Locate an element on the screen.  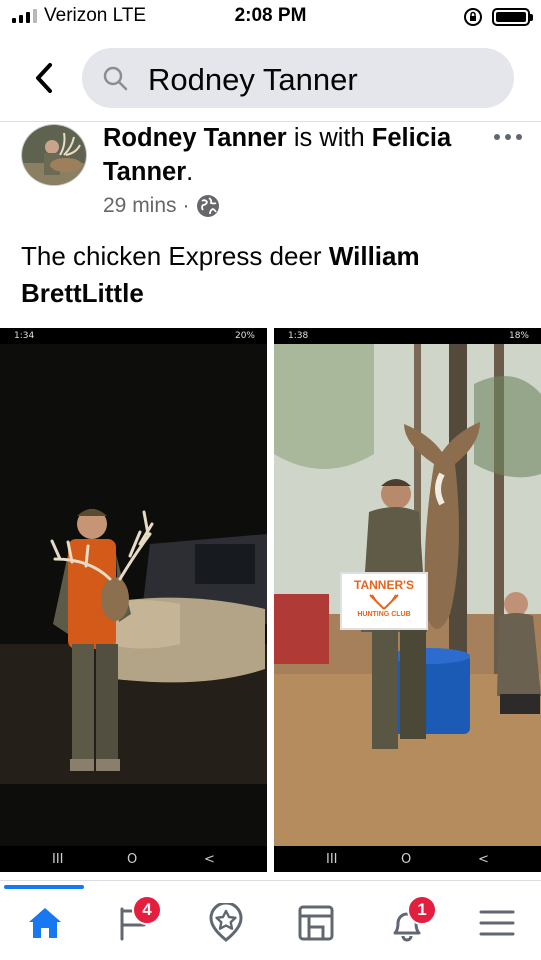
avatar is located at coordinates (54, 155).